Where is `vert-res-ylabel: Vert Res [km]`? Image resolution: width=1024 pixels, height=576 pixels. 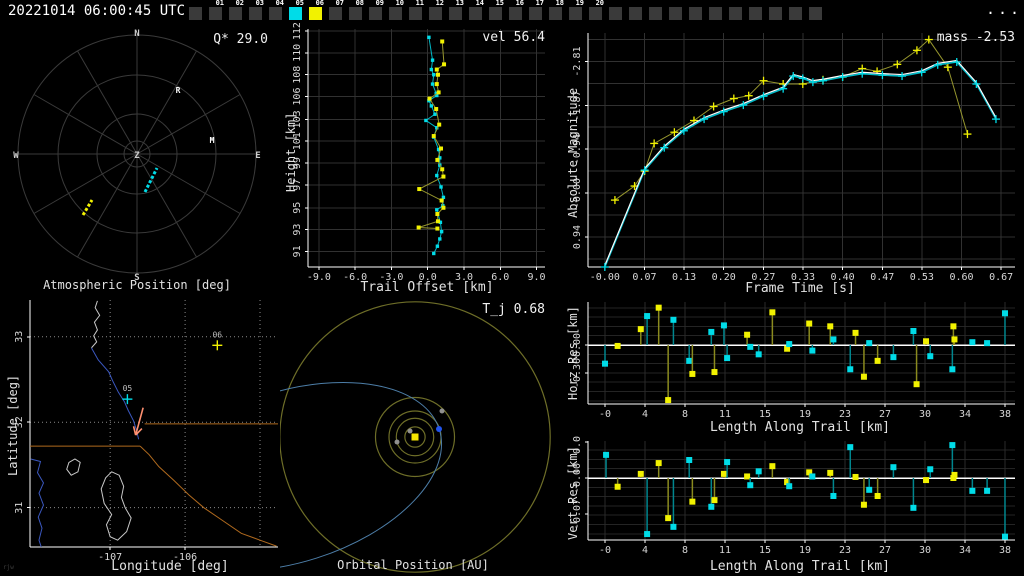
vert-res-ylabel: Vert Res [km] is located at coordinates (573, 493).